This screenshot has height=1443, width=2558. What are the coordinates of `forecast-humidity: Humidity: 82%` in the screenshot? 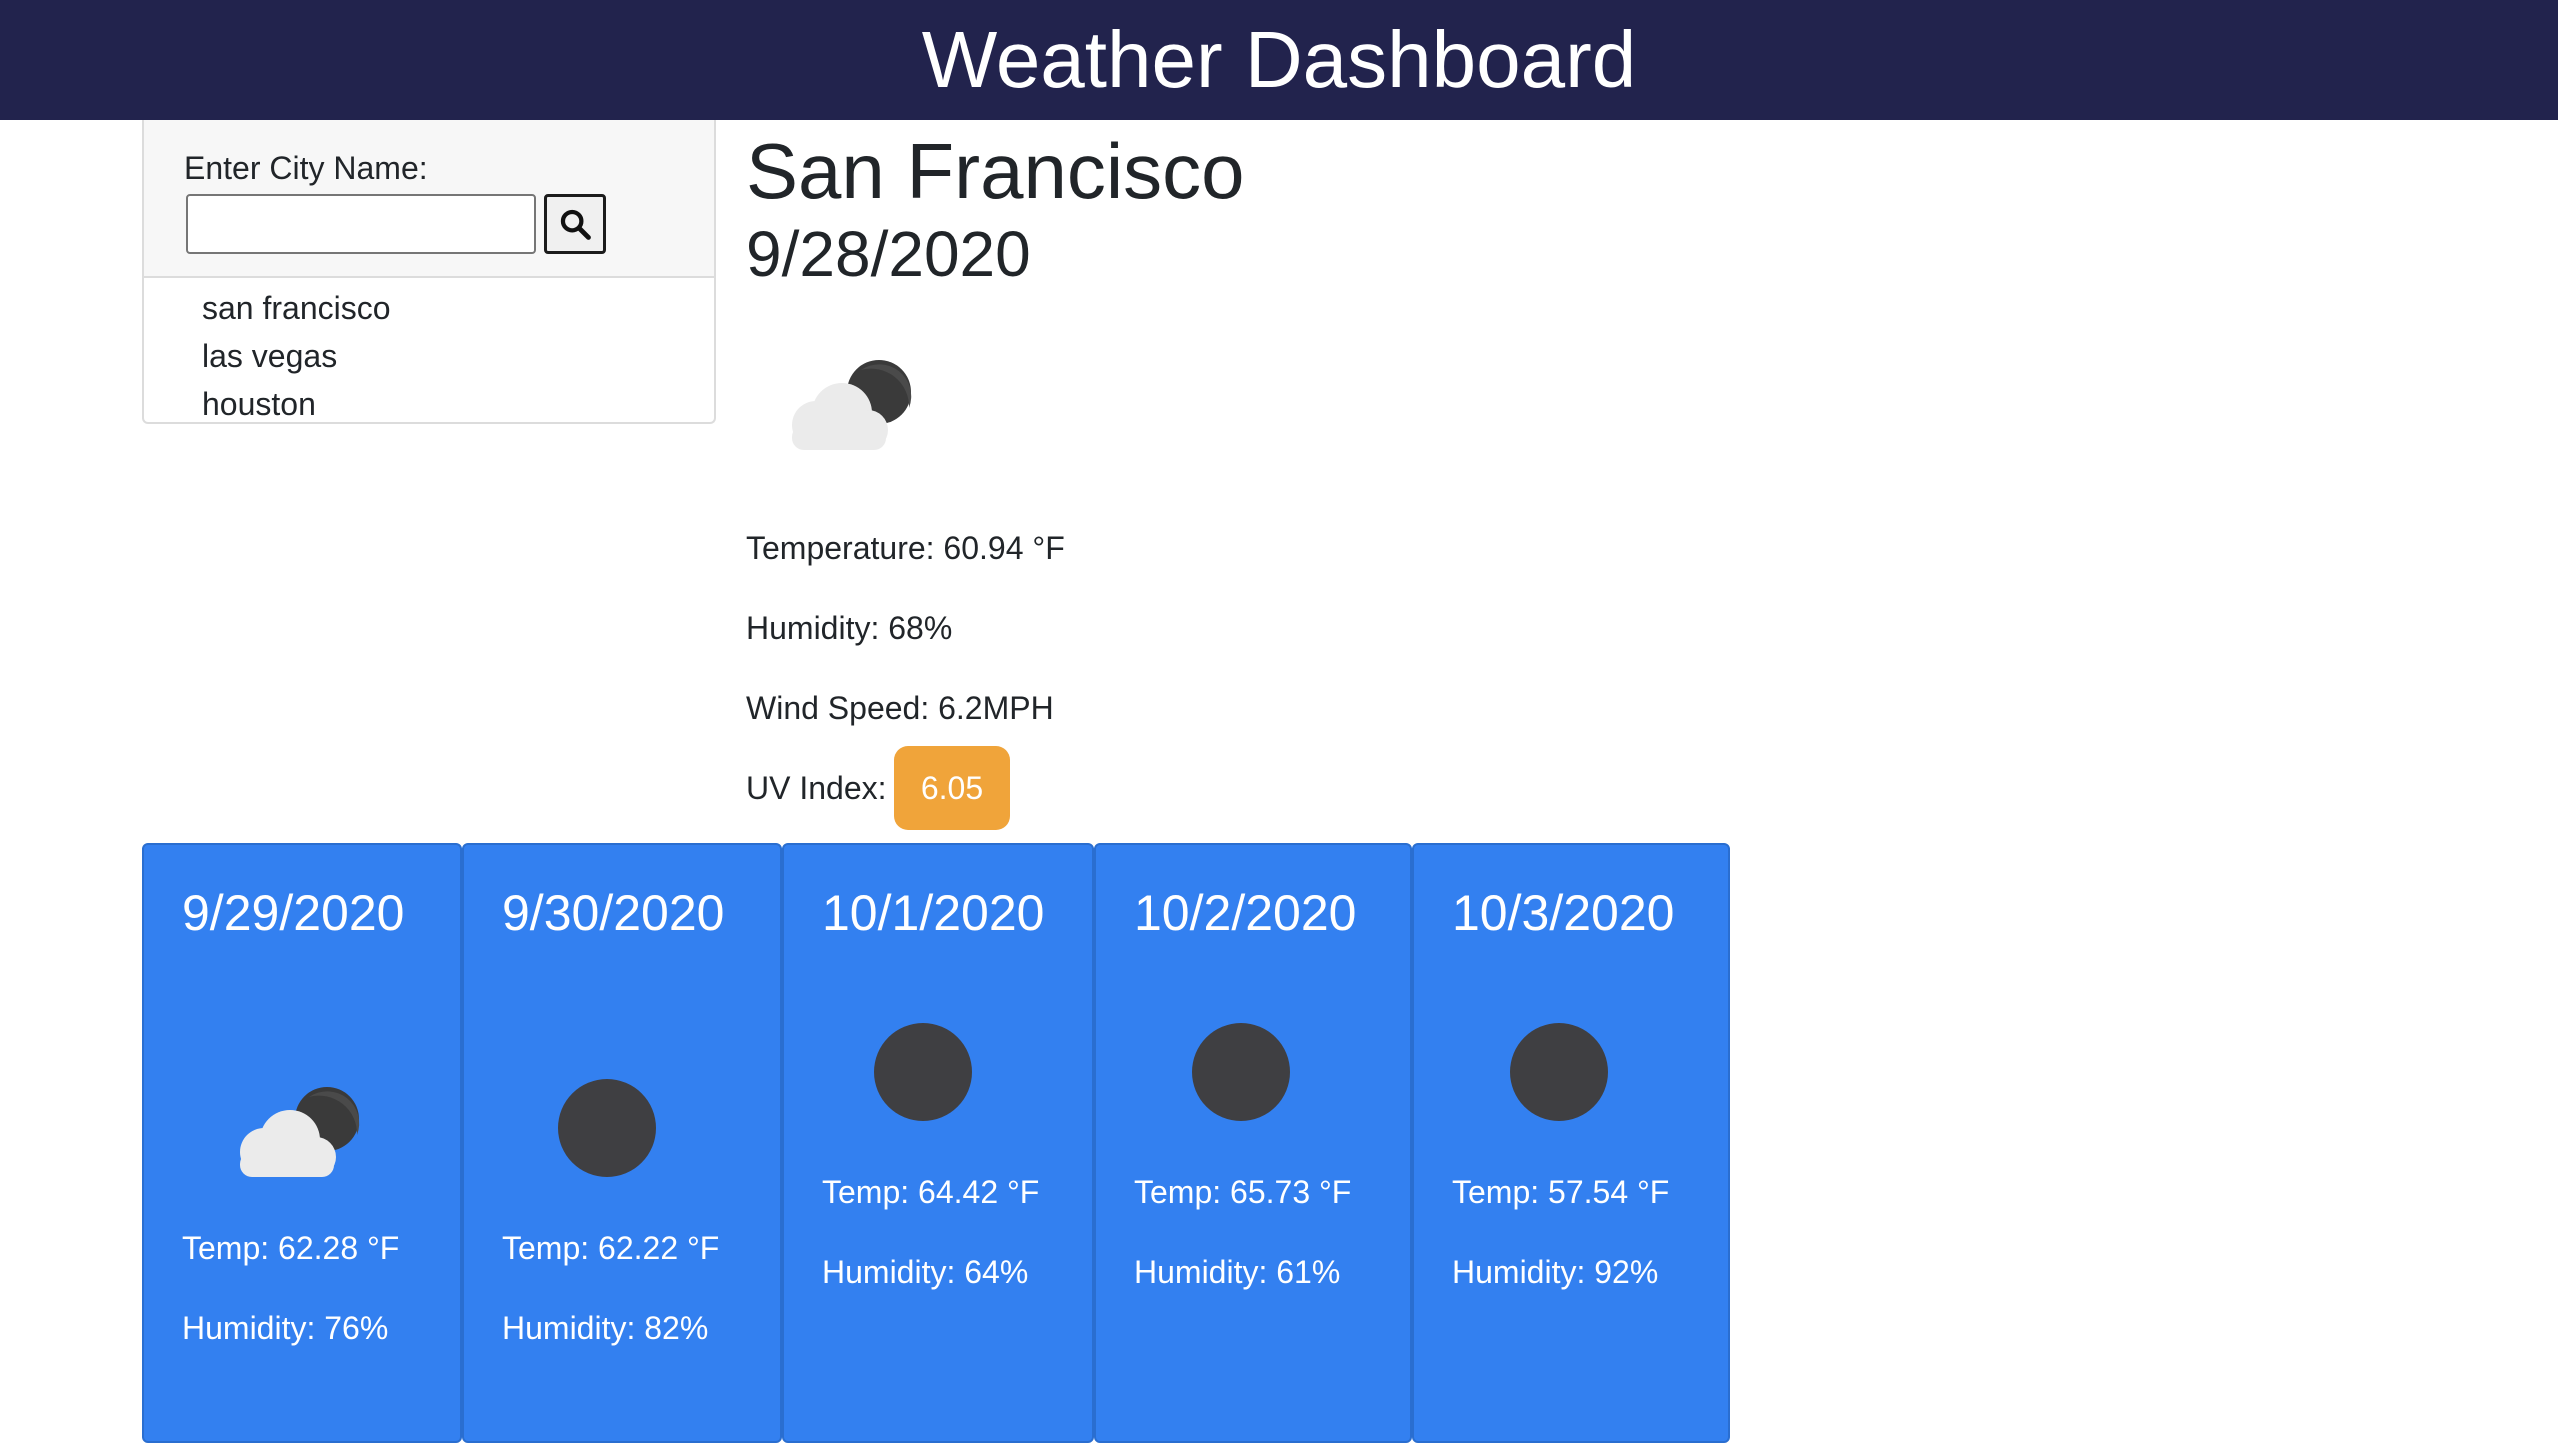 It's located at (605, 1328).